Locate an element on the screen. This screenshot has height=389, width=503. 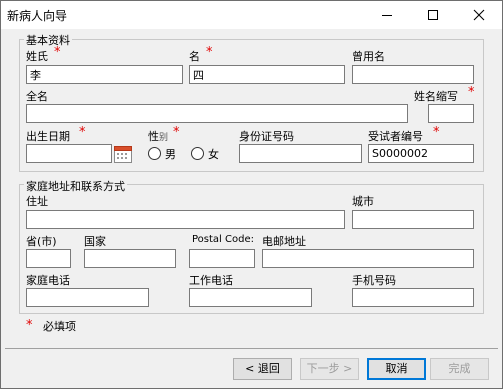
subject-id-required-mark: * is located at coordinates (436, 132).